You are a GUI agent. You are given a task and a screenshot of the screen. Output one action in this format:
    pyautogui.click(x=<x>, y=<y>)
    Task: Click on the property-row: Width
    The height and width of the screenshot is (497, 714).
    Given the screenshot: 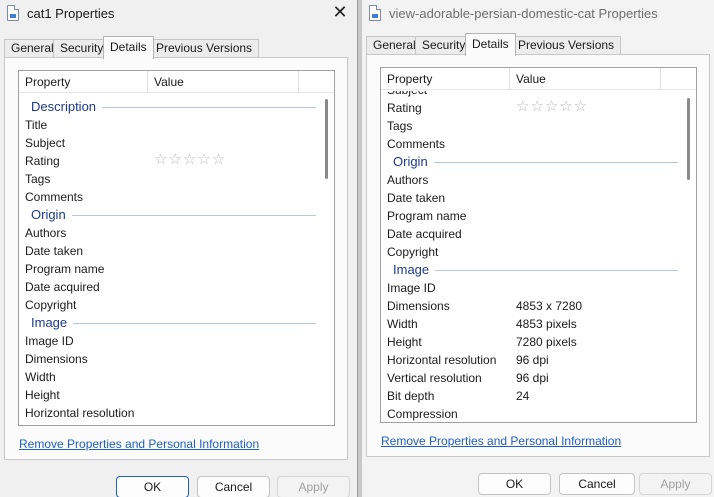 What is the action you would take?
    pyautogui.click(x=169, y=377)
    